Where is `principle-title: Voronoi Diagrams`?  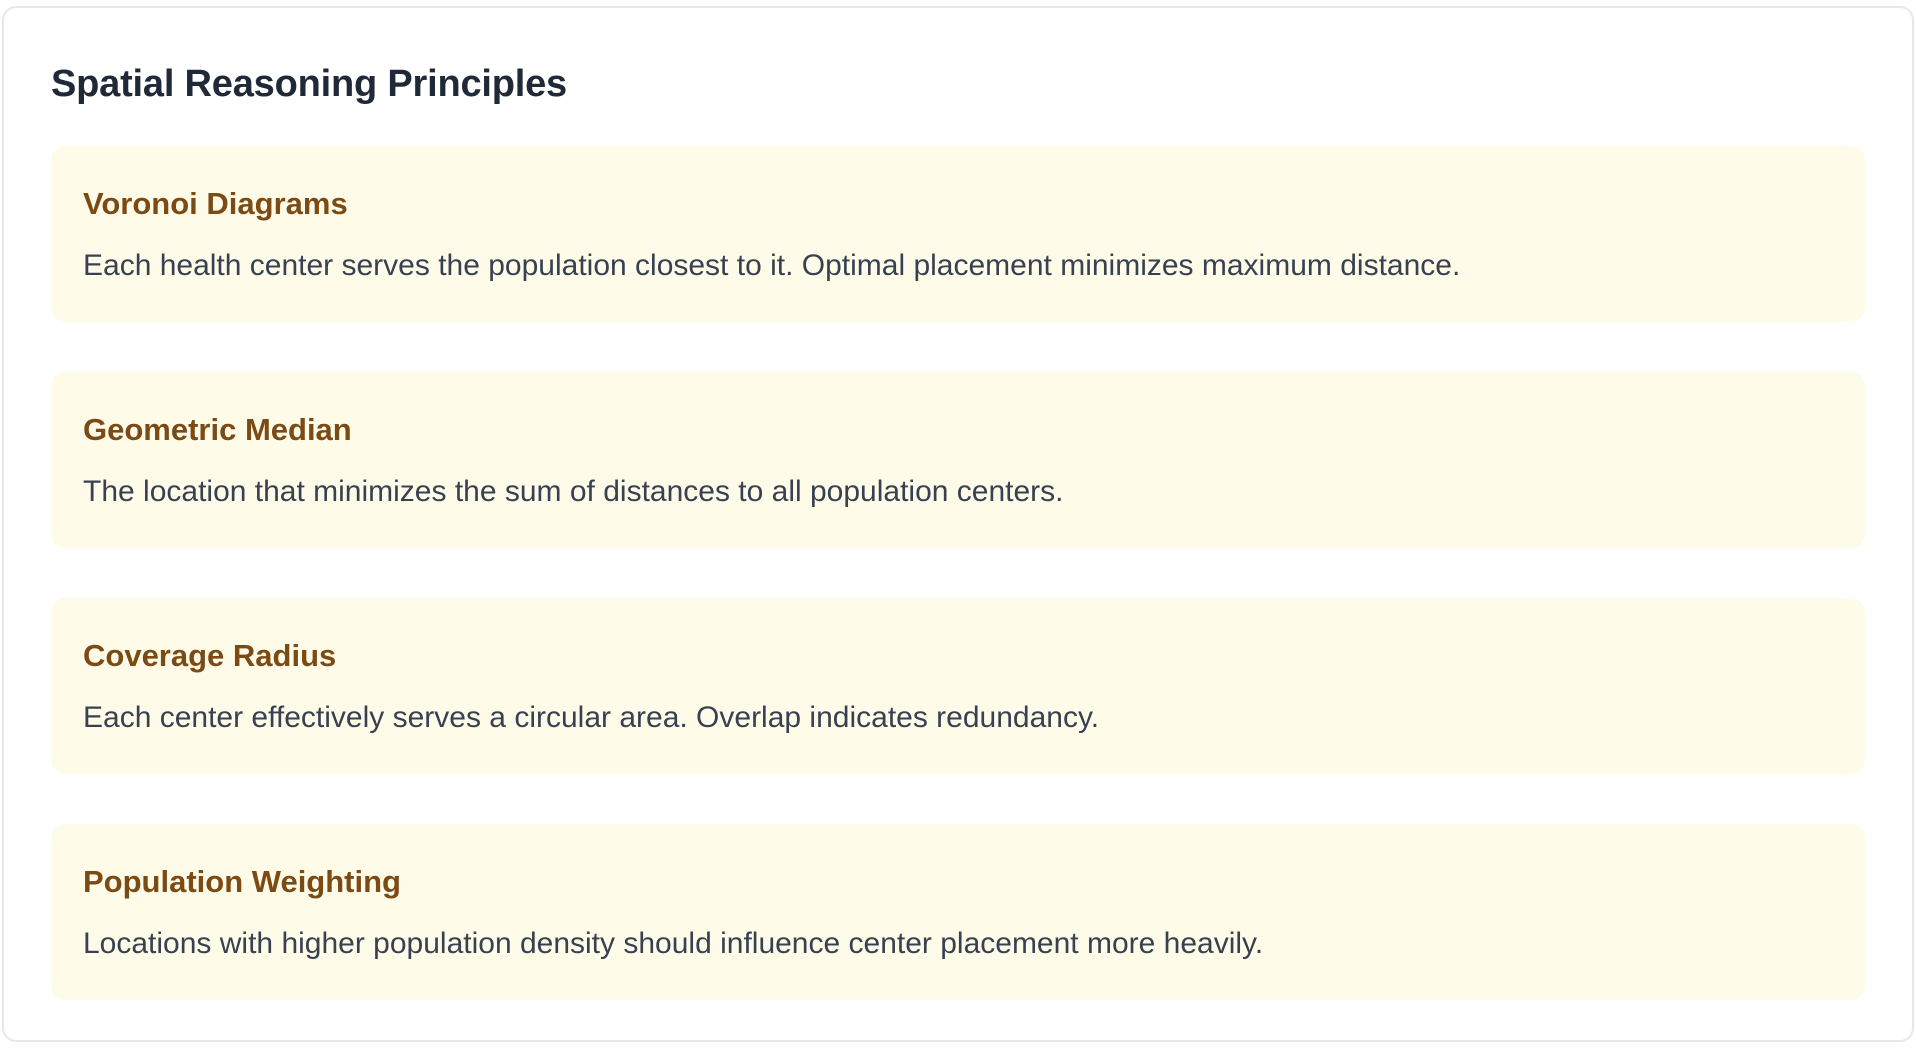
principle-title: Voronoi Diagrams is located at coordinates (215, 203).